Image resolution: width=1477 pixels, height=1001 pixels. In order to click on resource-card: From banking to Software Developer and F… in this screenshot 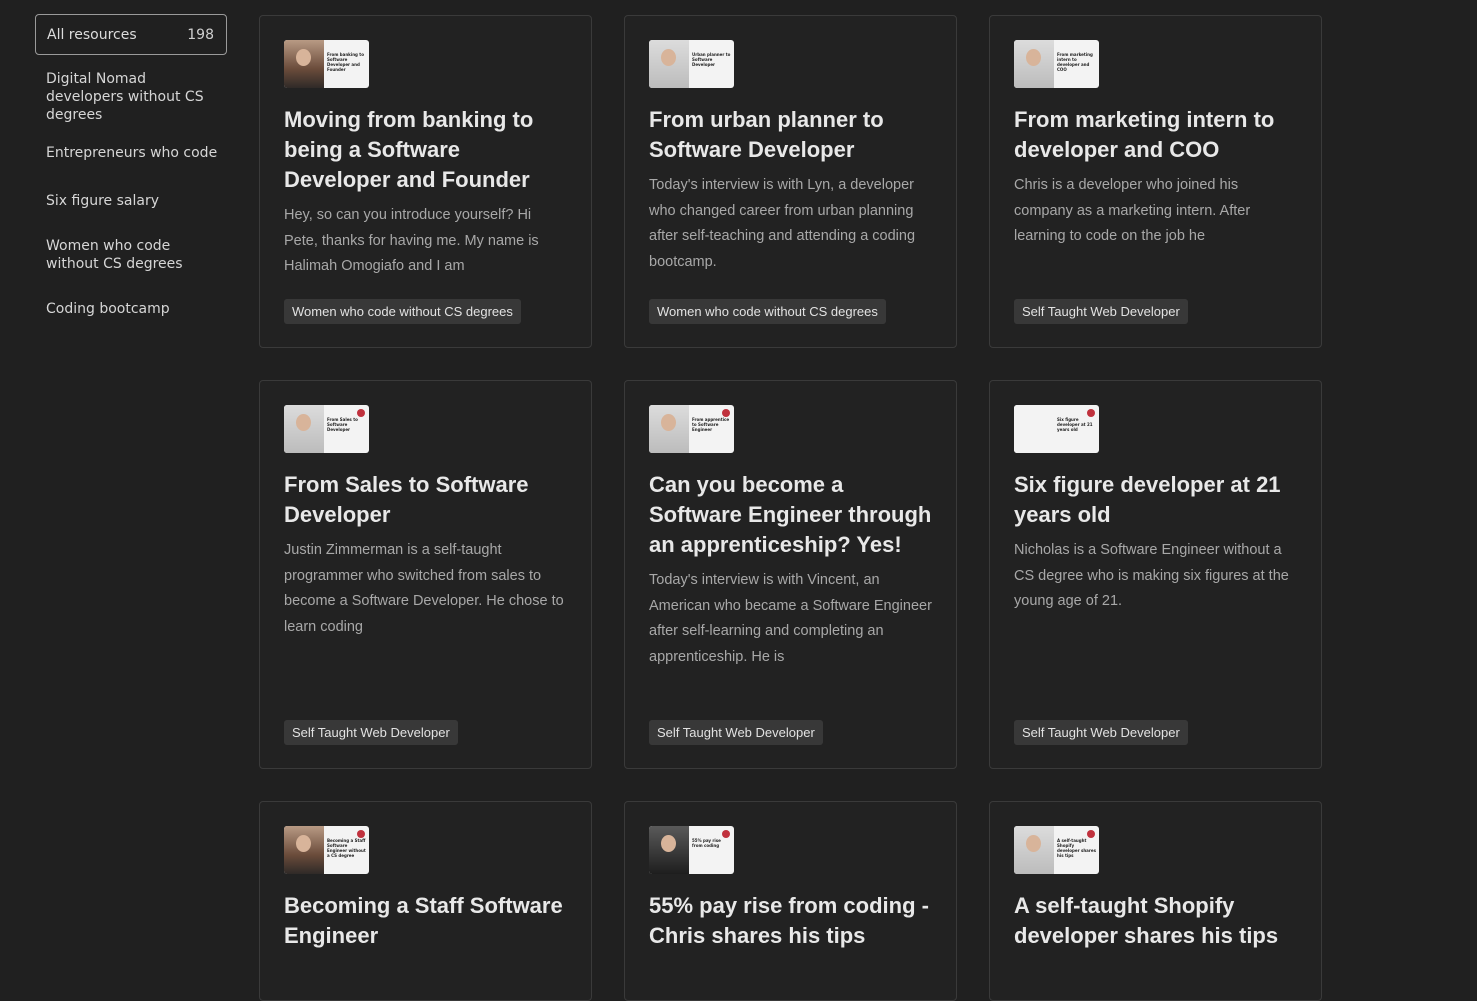, I will do `click(425, 181)`.